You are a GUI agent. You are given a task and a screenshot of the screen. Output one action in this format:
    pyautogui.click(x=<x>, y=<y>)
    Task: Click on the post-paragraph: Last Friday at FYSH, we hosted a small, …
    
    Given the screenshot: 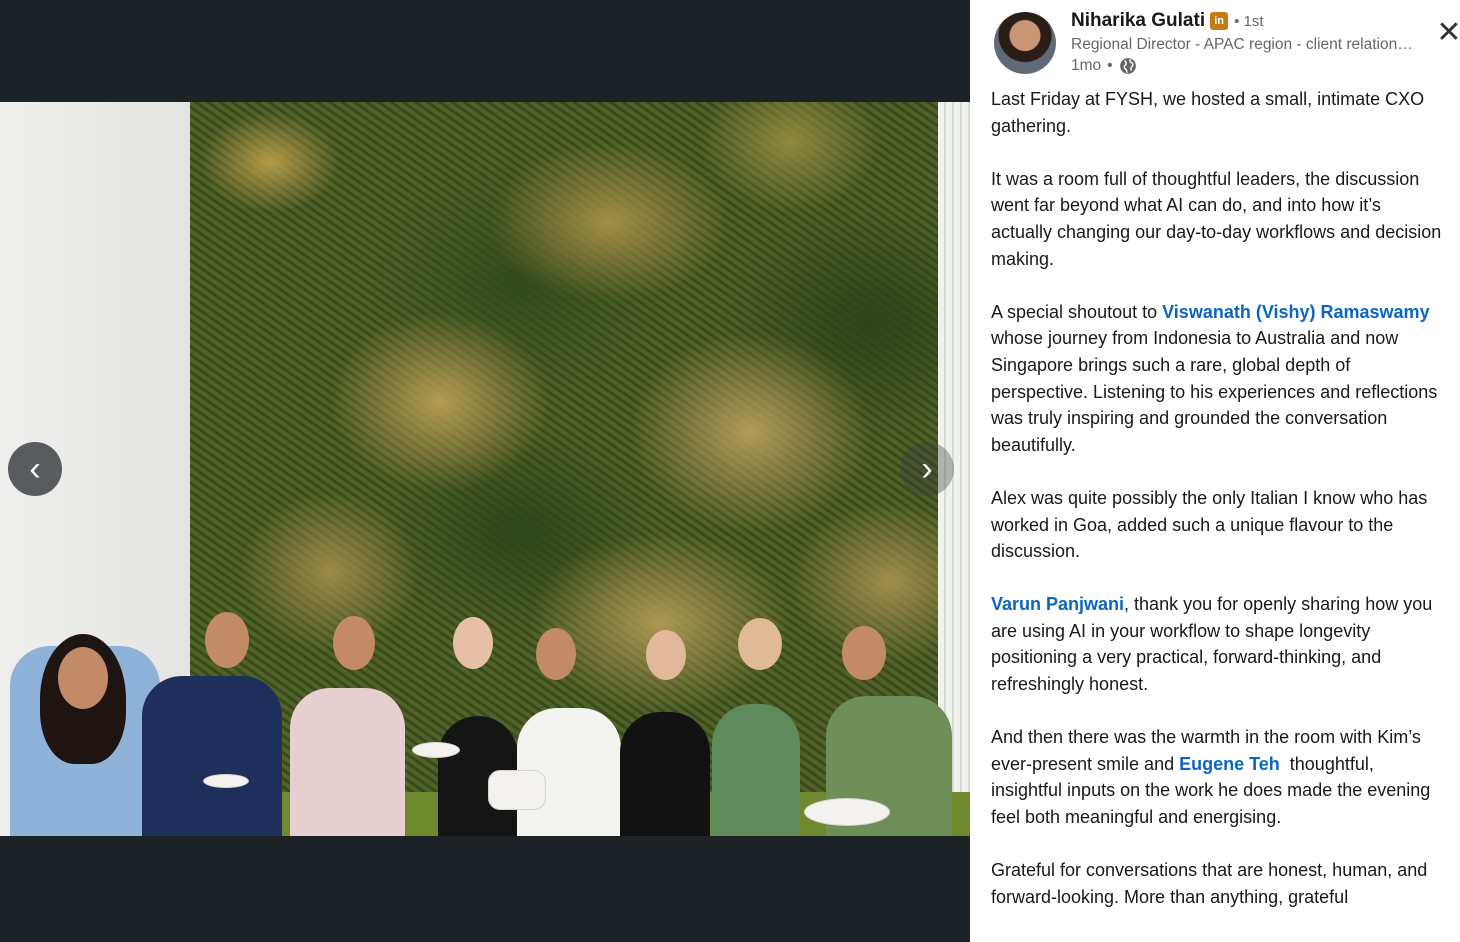 What is the action you would take?
    pyautogui.click(x=1218, y=112)
    